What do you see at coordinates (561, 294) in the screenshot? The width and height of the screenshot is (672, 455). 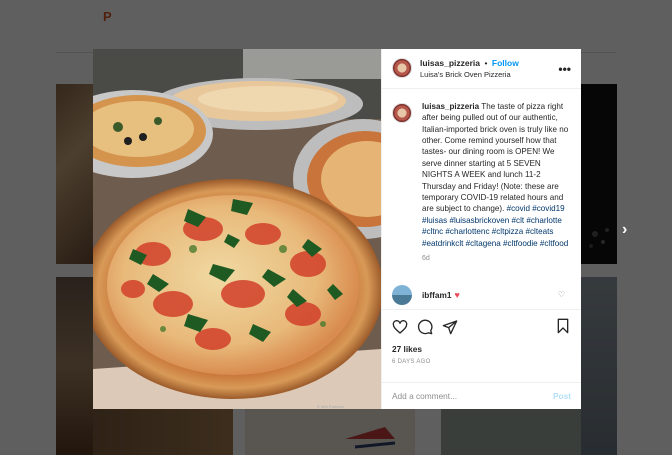 I see `like-comment-icon: ♡` at bounding box center [561, 294].